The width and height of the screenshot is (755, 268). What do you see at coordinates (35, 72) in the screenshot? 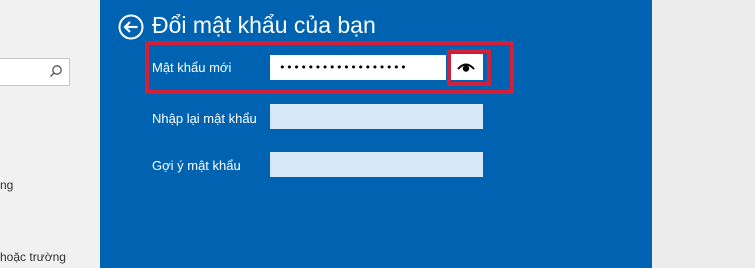
I see `background-search-box` at bounding box center [35, 72].